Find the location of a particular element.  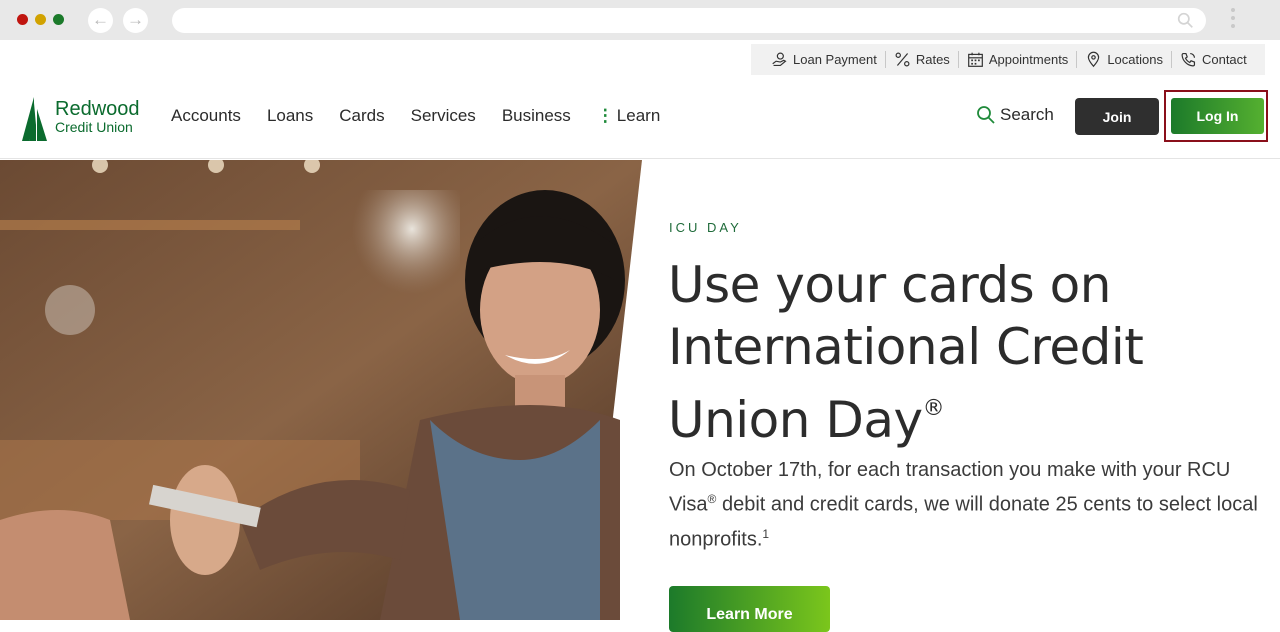

brand-name-line2: Credit Union is located at coordinates (94, 127).